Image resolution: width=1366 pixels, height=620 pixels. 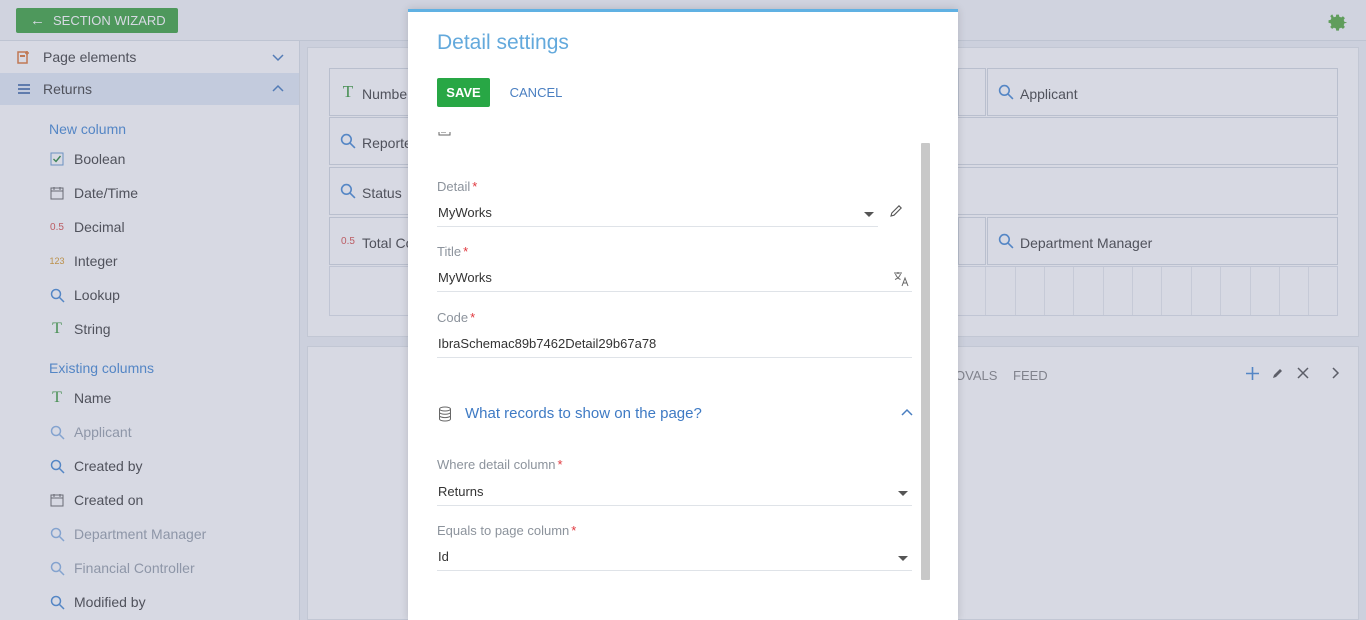 What do you see at coordinates (445, 414) in the screenshot?
I see `database-icon` at bounding box center [445, 414].